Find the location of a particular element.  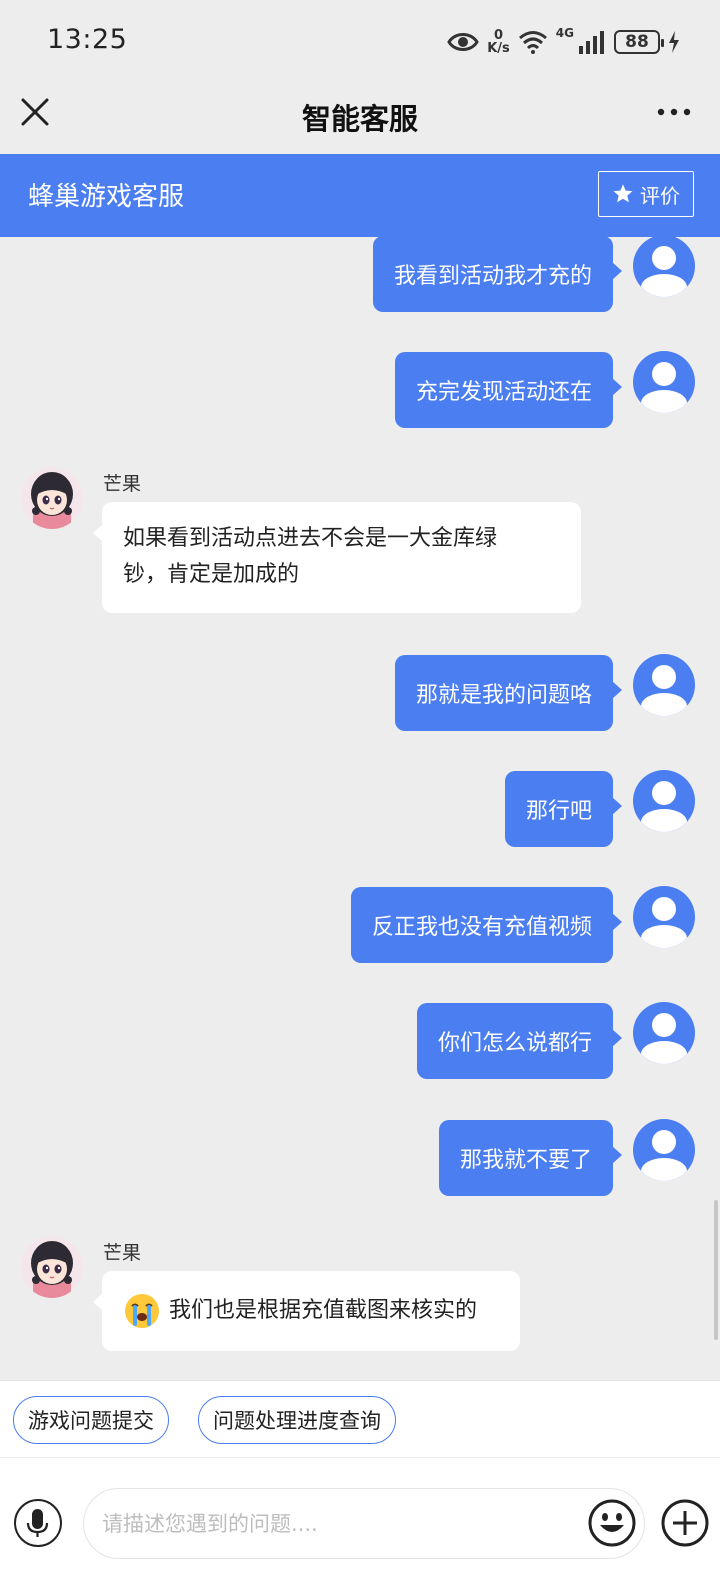

quick-actions-bar: 游戏问题提交 问题处理进度查询 is located at coordinates (360, 1419).